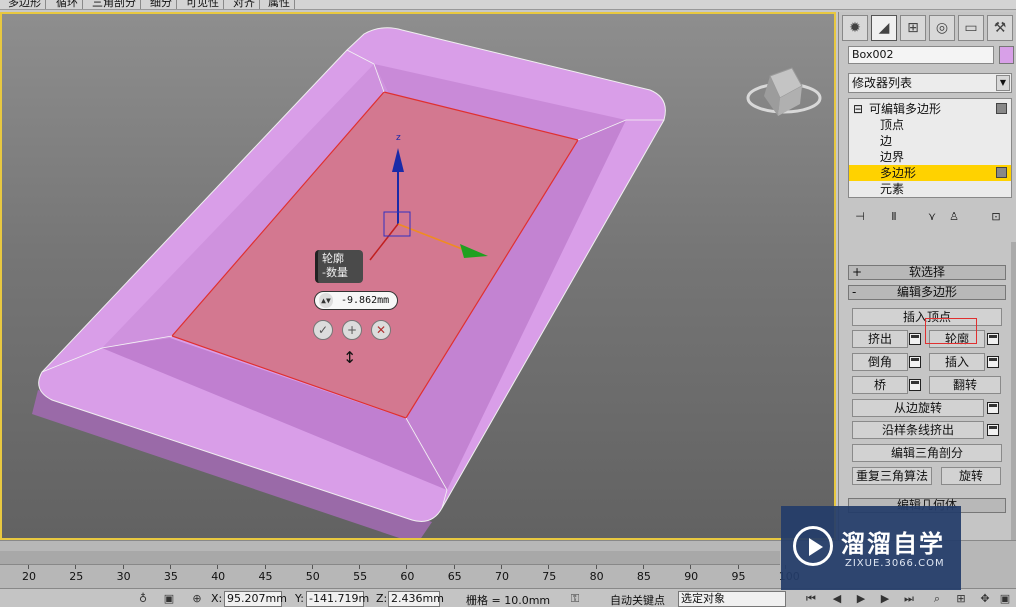  Describe the element at coordinates (942, 28) in the screenshot. I see `motion-tab-icon: ◎` at that location.